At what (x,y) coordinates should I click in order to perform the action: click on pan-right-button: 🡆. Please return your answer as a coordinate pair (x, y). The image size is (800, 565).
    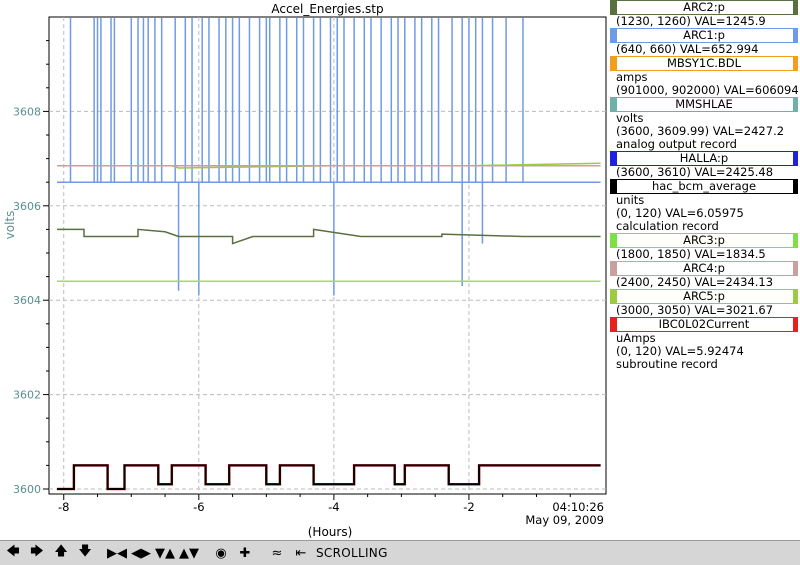
    Looking at the image, I should click on (37, 553).